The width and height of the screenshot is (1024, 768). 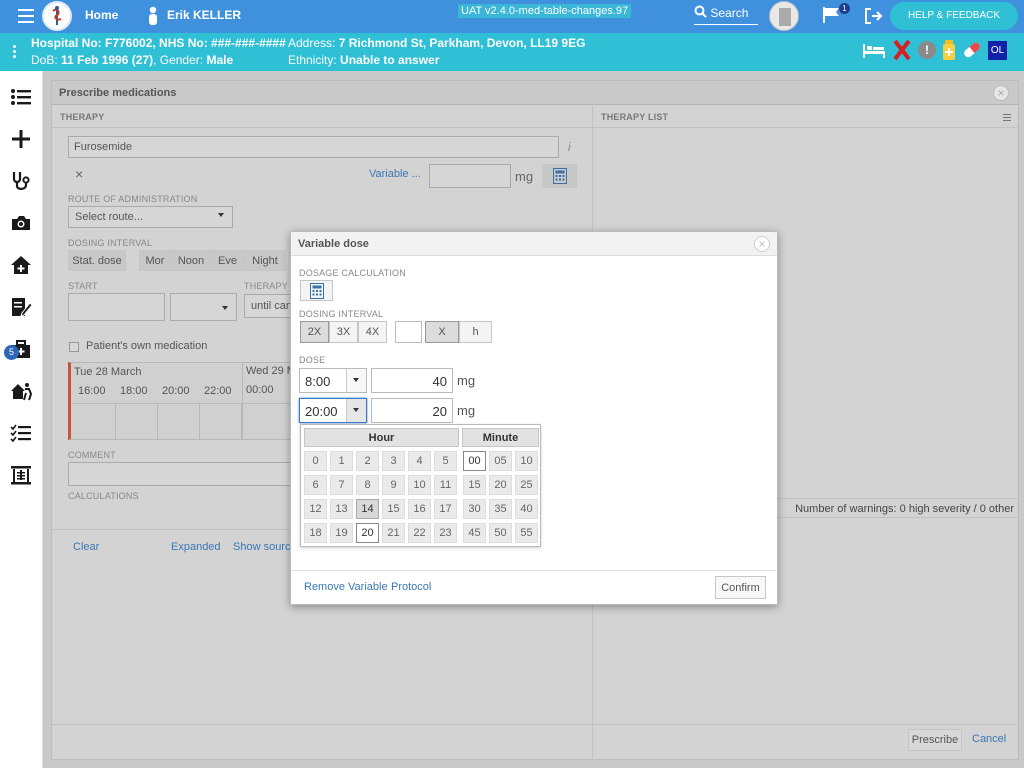 I want to click on minute-option: 25, so click(x=526, y=485).